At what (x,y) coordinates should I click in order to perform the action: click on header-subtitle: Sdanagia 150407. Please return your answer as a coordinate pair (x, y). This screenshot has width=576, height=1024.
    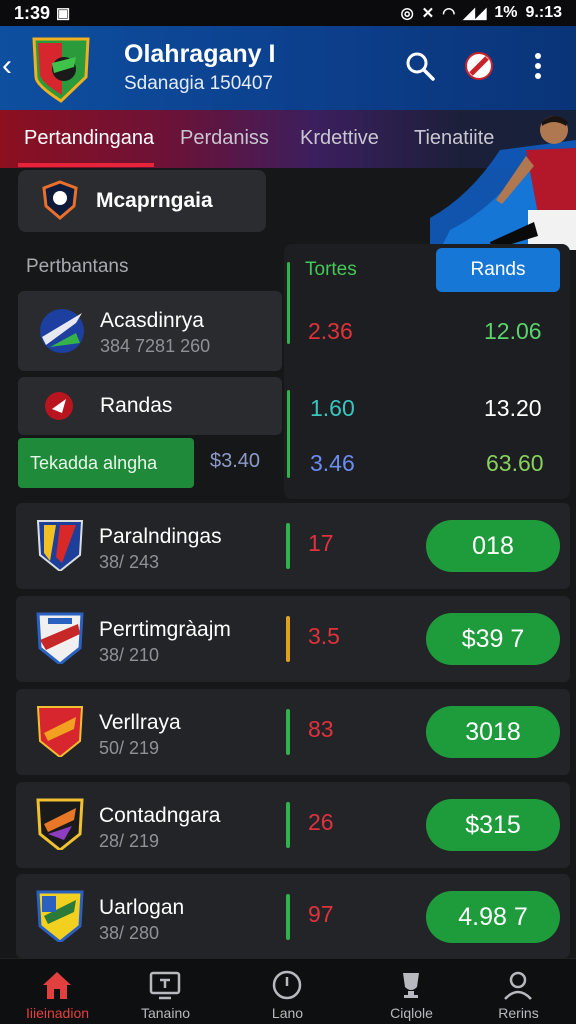
    Looking at the image, I should click on (198, 83).